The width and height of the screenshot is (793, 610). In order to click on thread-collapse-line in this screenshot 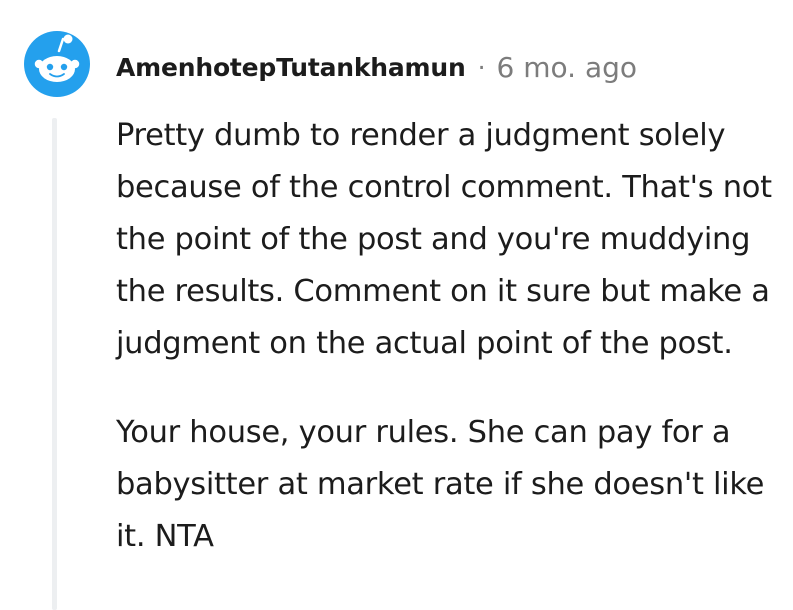, I will do `click(54, 364)`.